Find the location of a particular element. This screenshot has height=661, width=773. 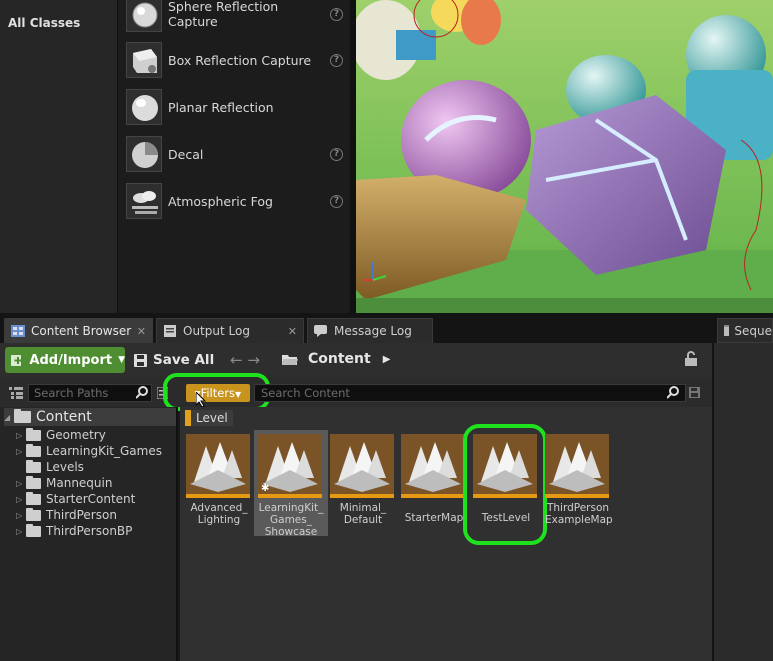

planar-reflection-icon is located at coordinates (144, 107).